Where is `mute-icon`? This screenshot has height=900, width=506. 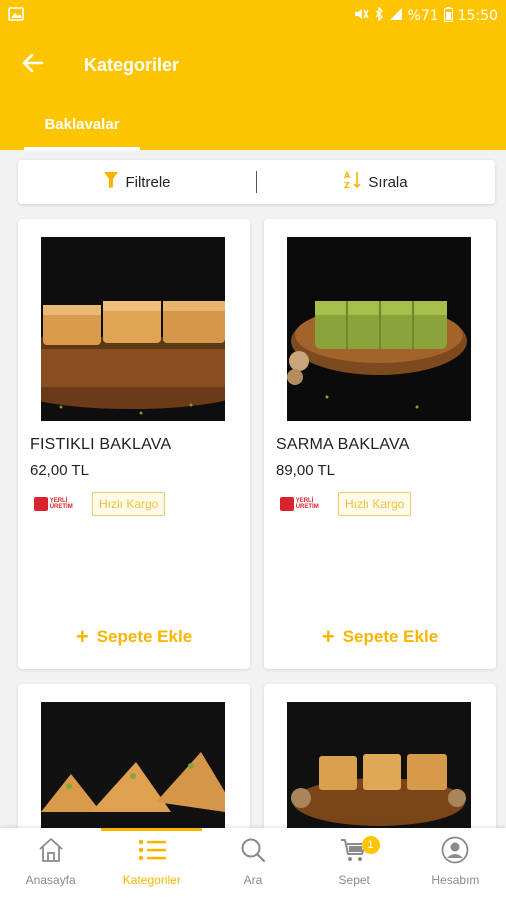 mute-icon is located at coordinates (361, 16).